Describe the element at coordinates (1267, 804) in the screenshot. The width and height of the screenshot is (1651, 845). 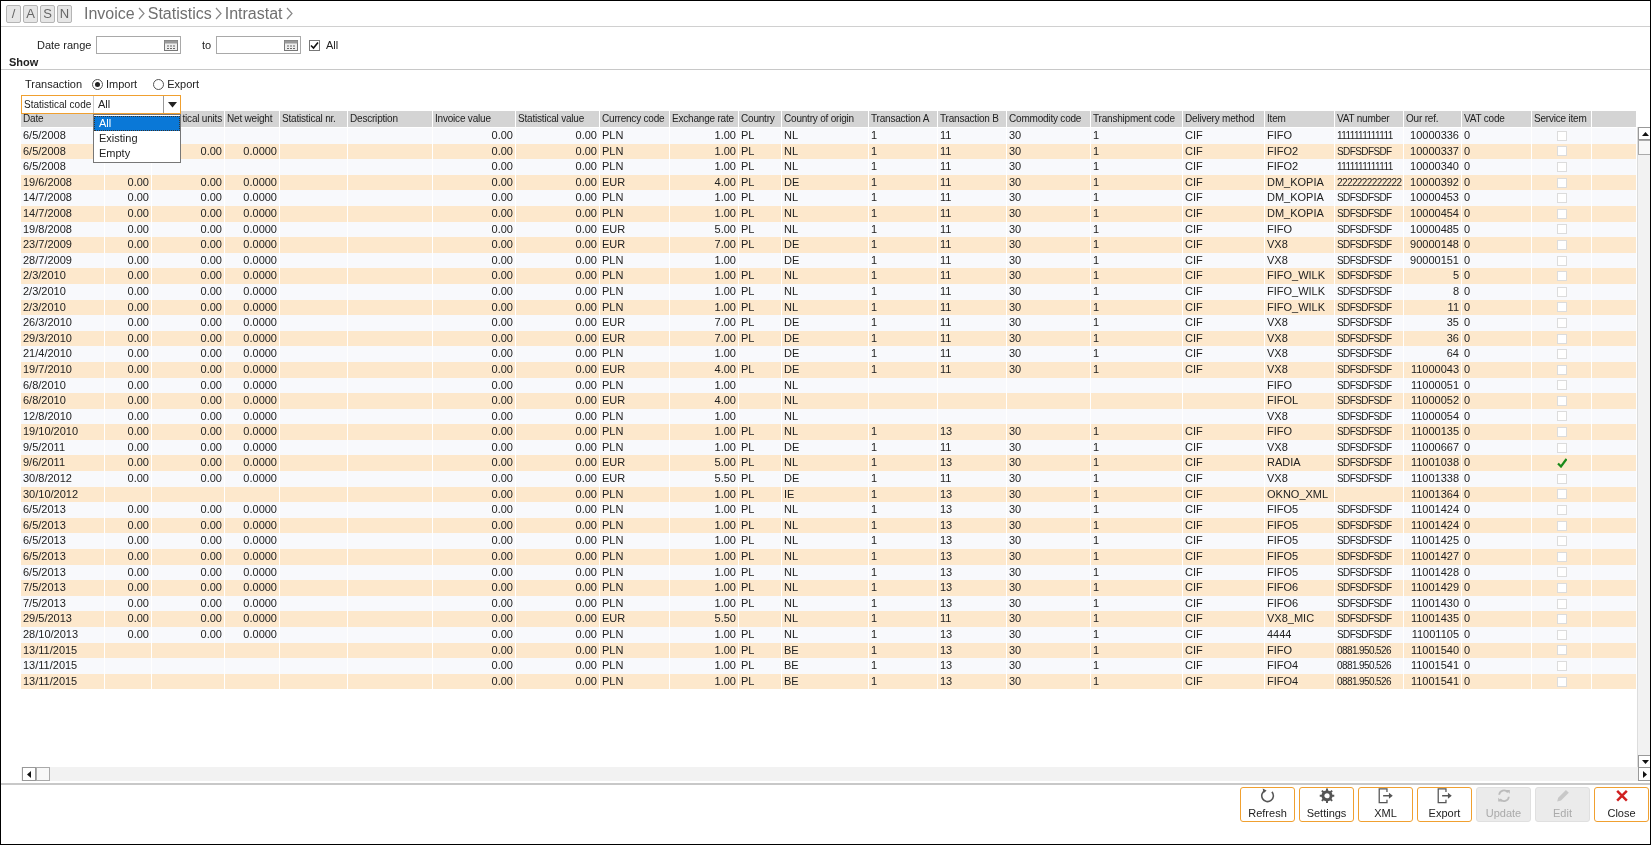
I see `toolbar-button: Refresh` at that location.